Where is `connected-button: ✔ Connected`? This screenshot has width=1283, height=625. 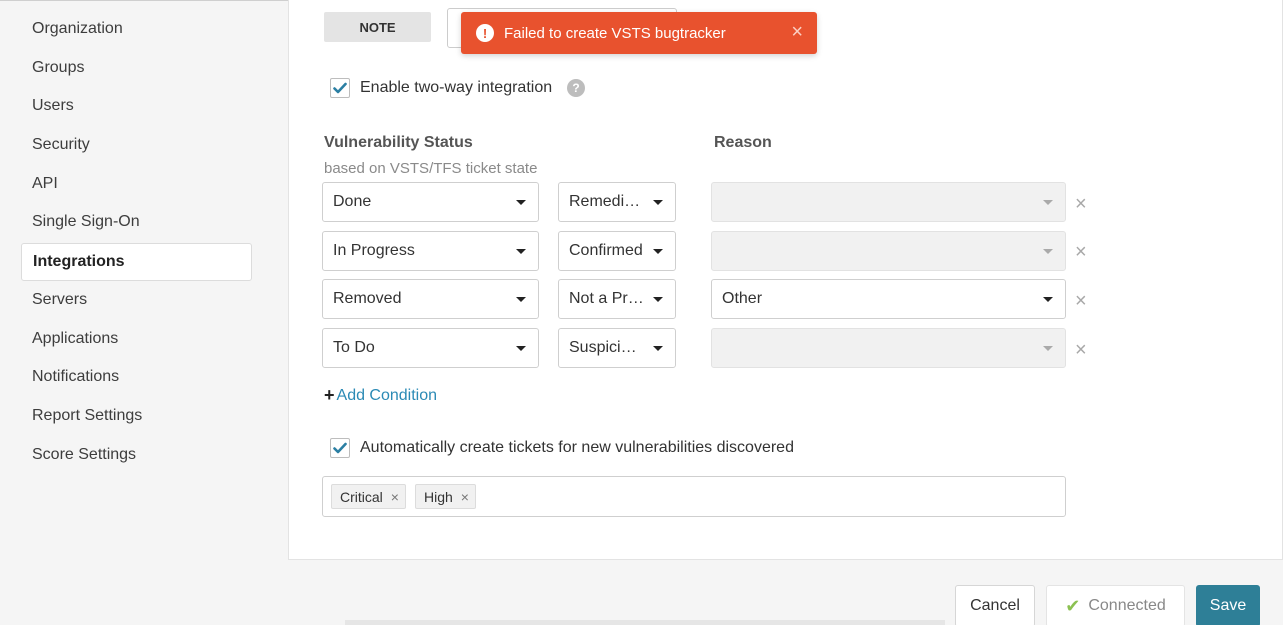
connected-button: ✔ Connected is located at coordinates (1115, 605).